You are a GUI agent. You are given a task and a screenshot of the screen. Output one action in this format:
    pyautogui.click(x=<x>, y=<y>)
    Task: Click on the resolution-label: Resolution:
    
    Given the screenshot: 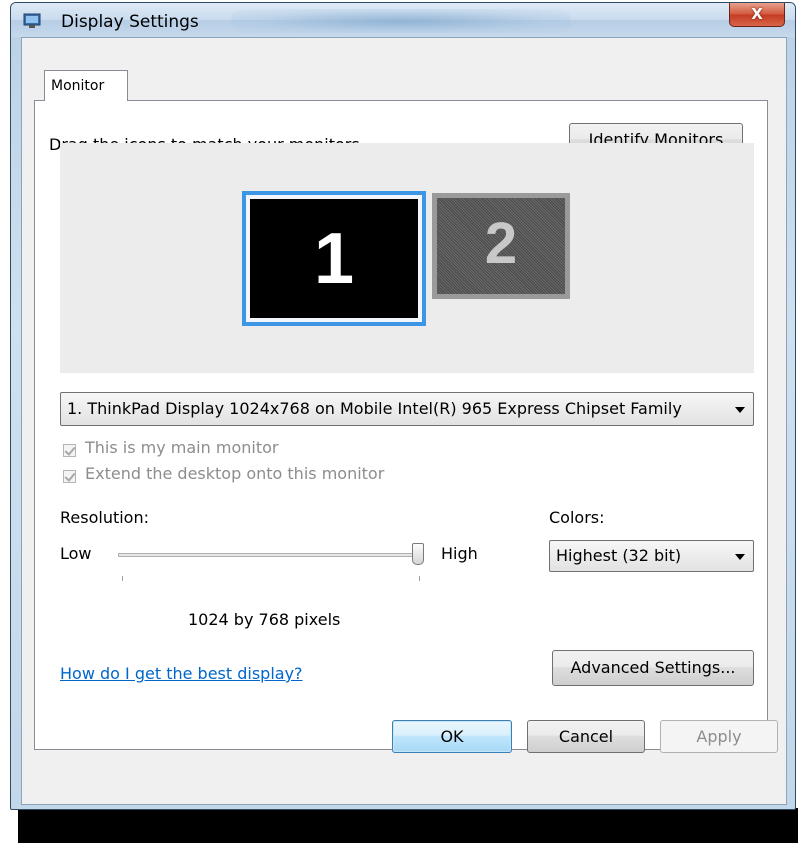 What is the action you would take?
    pyautogui.click(x=104, y=517)
    